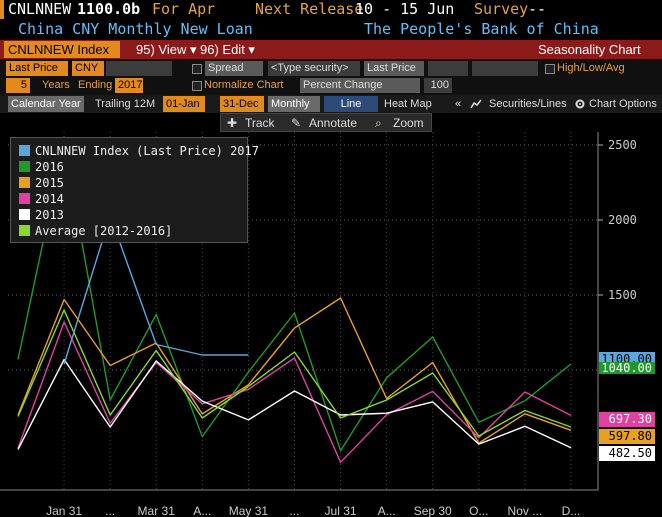 Image resolution: width=662 pixels, height=517 pixels. What do you see at coordinates (528, 104) in the screenshot?
I see `securities-lines-button: Securities/Lines` at bounding box center [528, 104].